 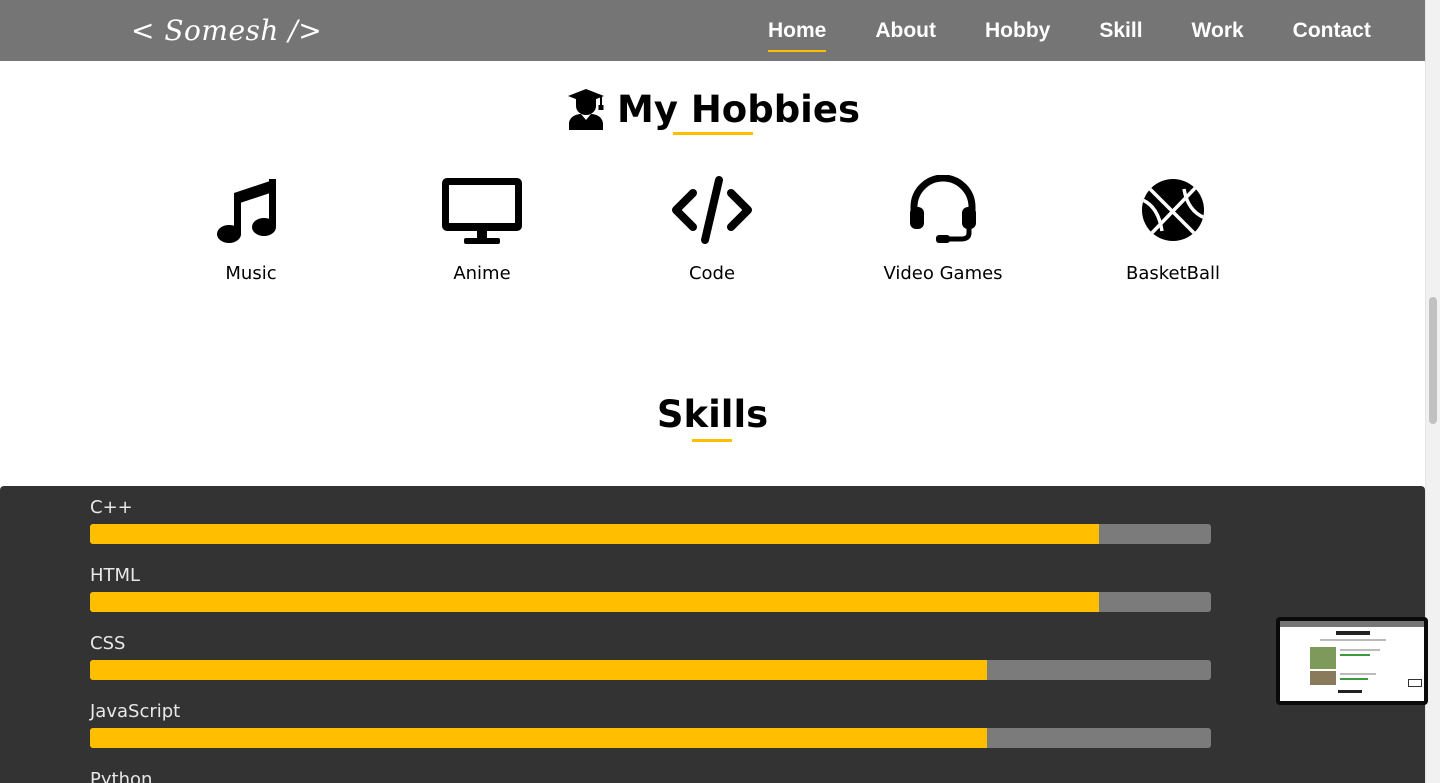 What do you see at coordinates (121, 776) in the screenshot?
I see `skill-name: Python` at bounding box center [121, 776].